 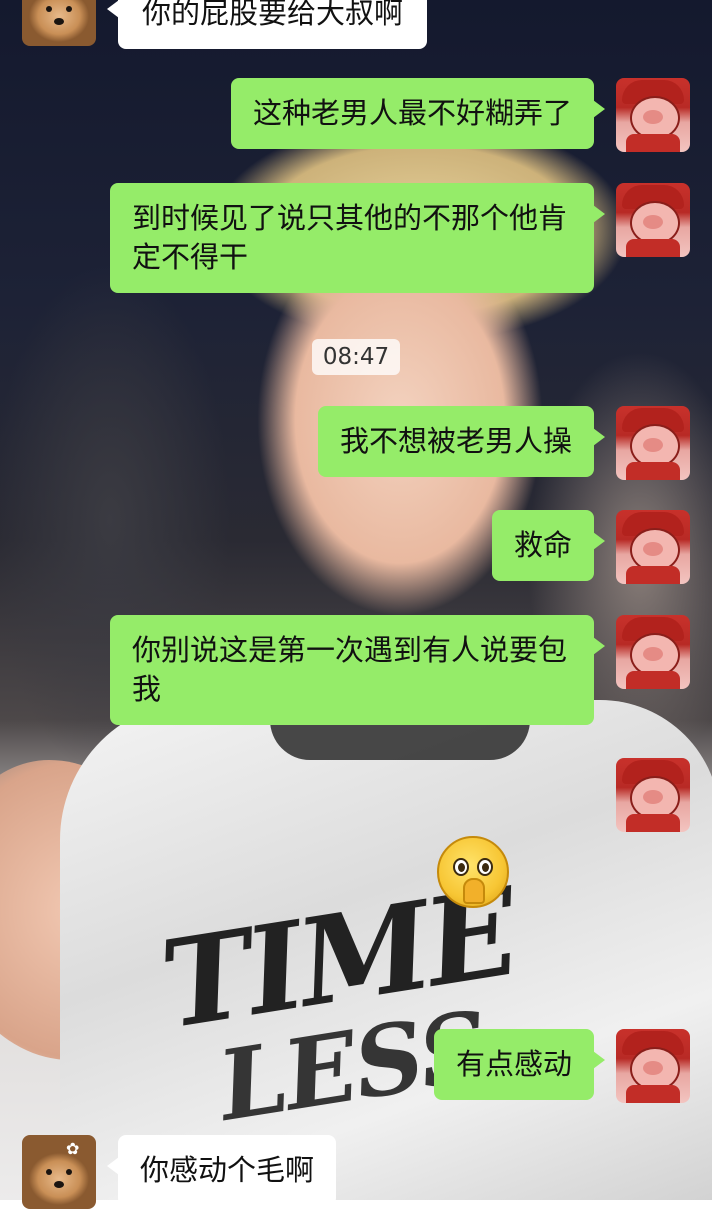 I want to click on emoji-eye-left, so click(x=461, y=867).